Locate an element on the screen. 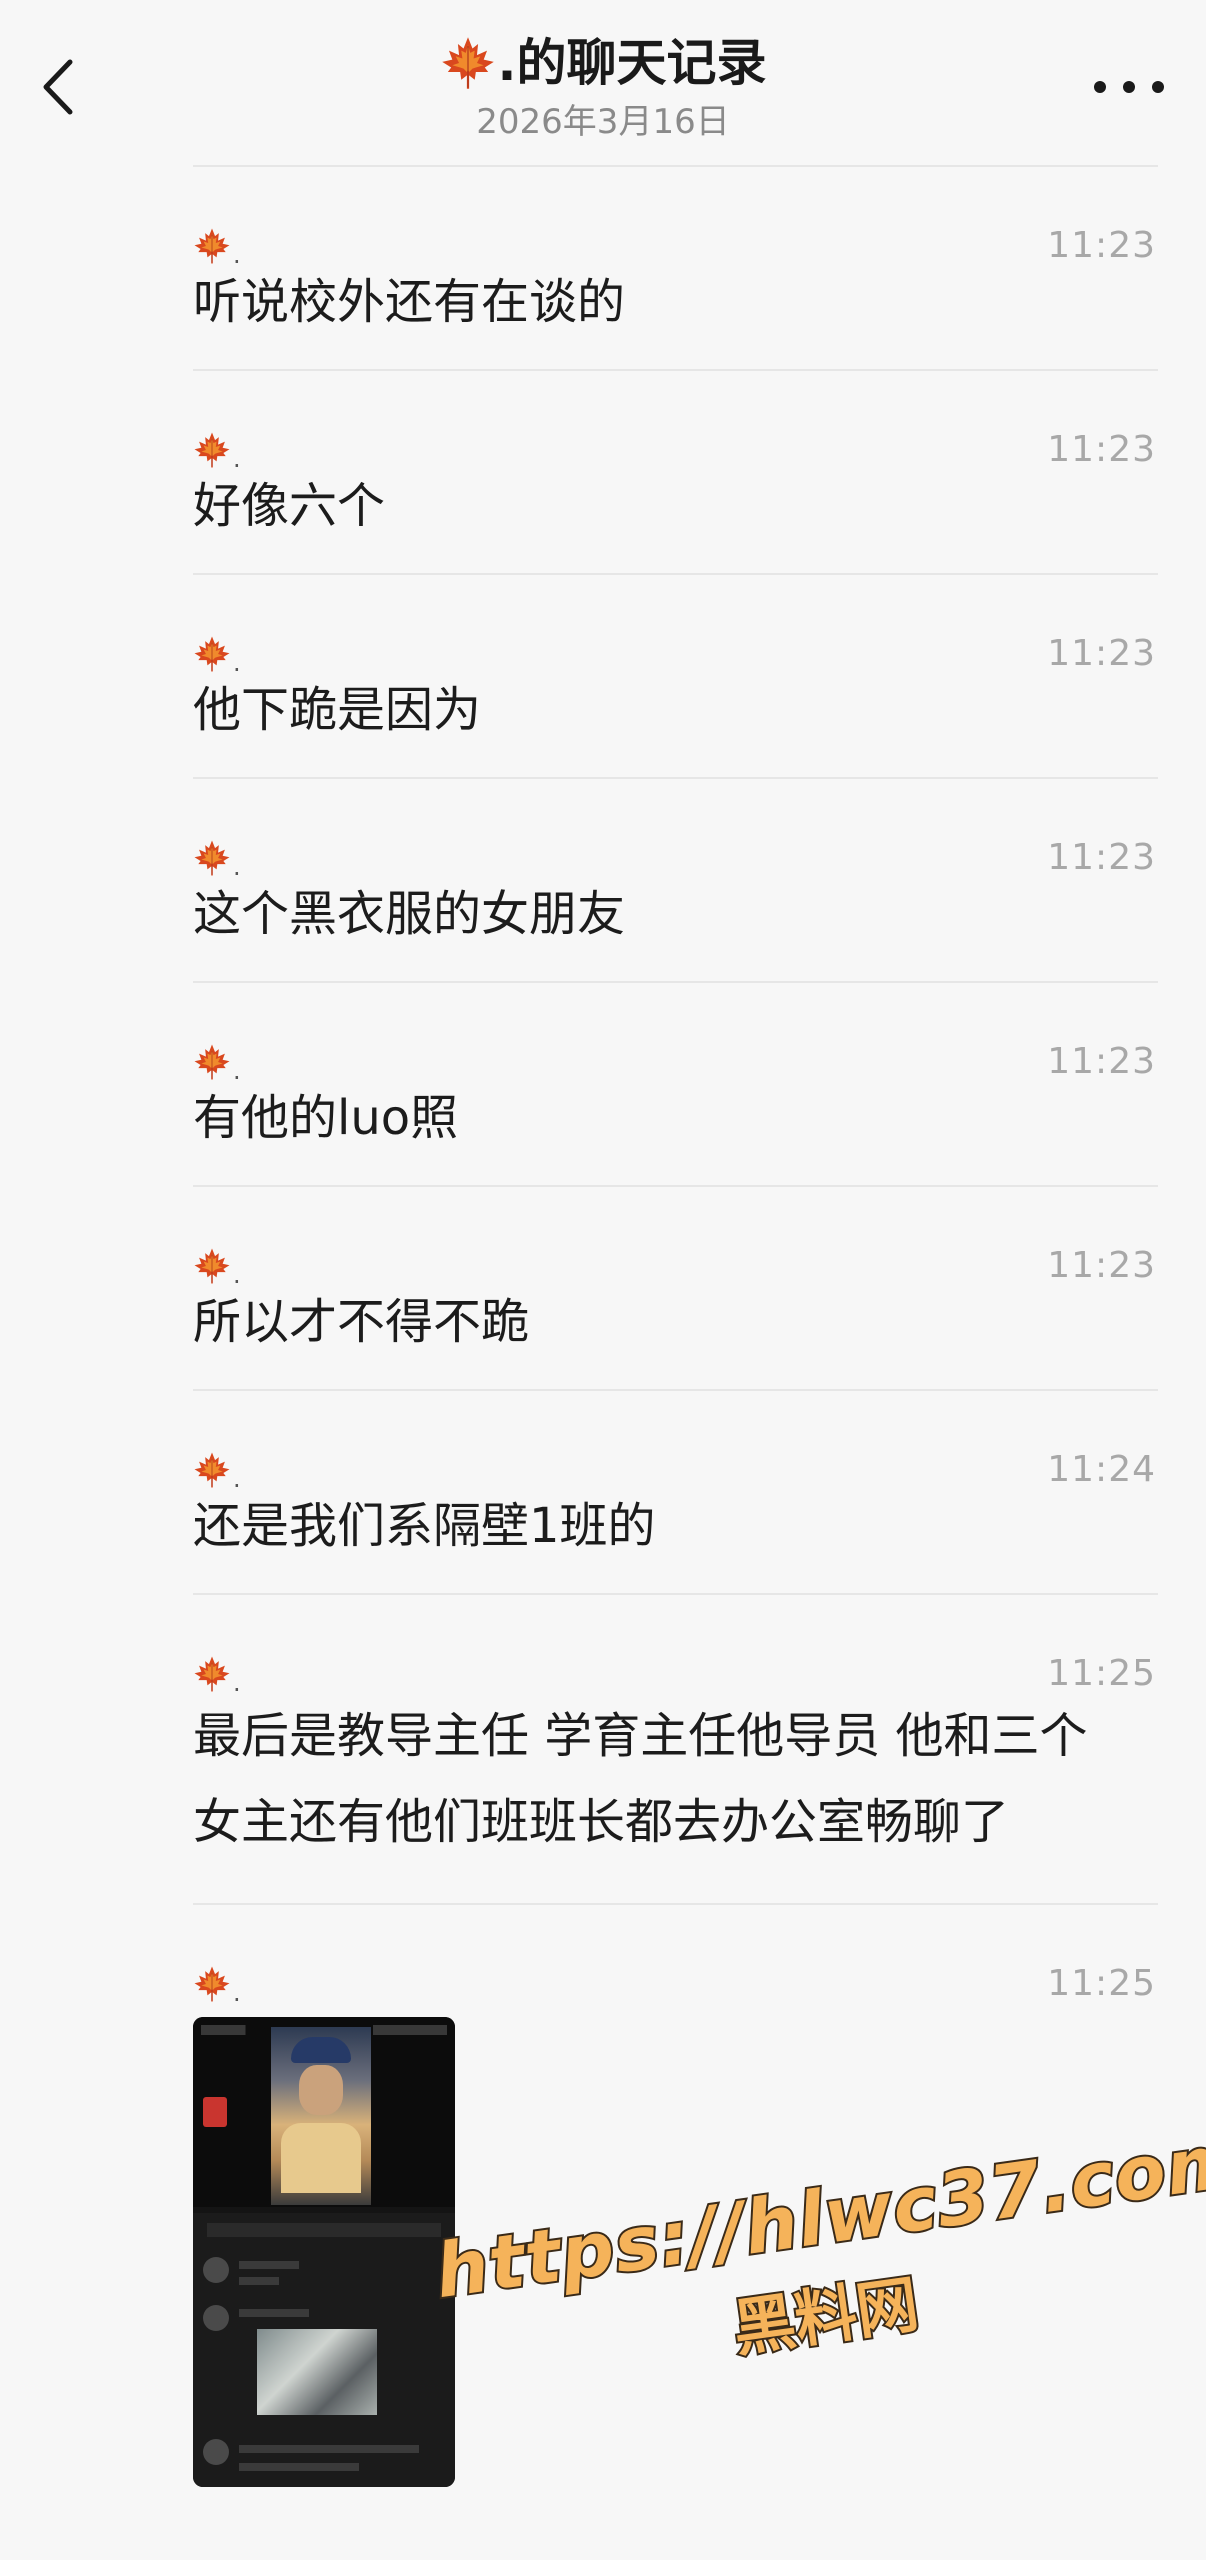 Image resolution: width=1206 pixels, height=2560 pixels. message-text: 这个黑衣服的女朋友 is located at coordinates (409, 914).